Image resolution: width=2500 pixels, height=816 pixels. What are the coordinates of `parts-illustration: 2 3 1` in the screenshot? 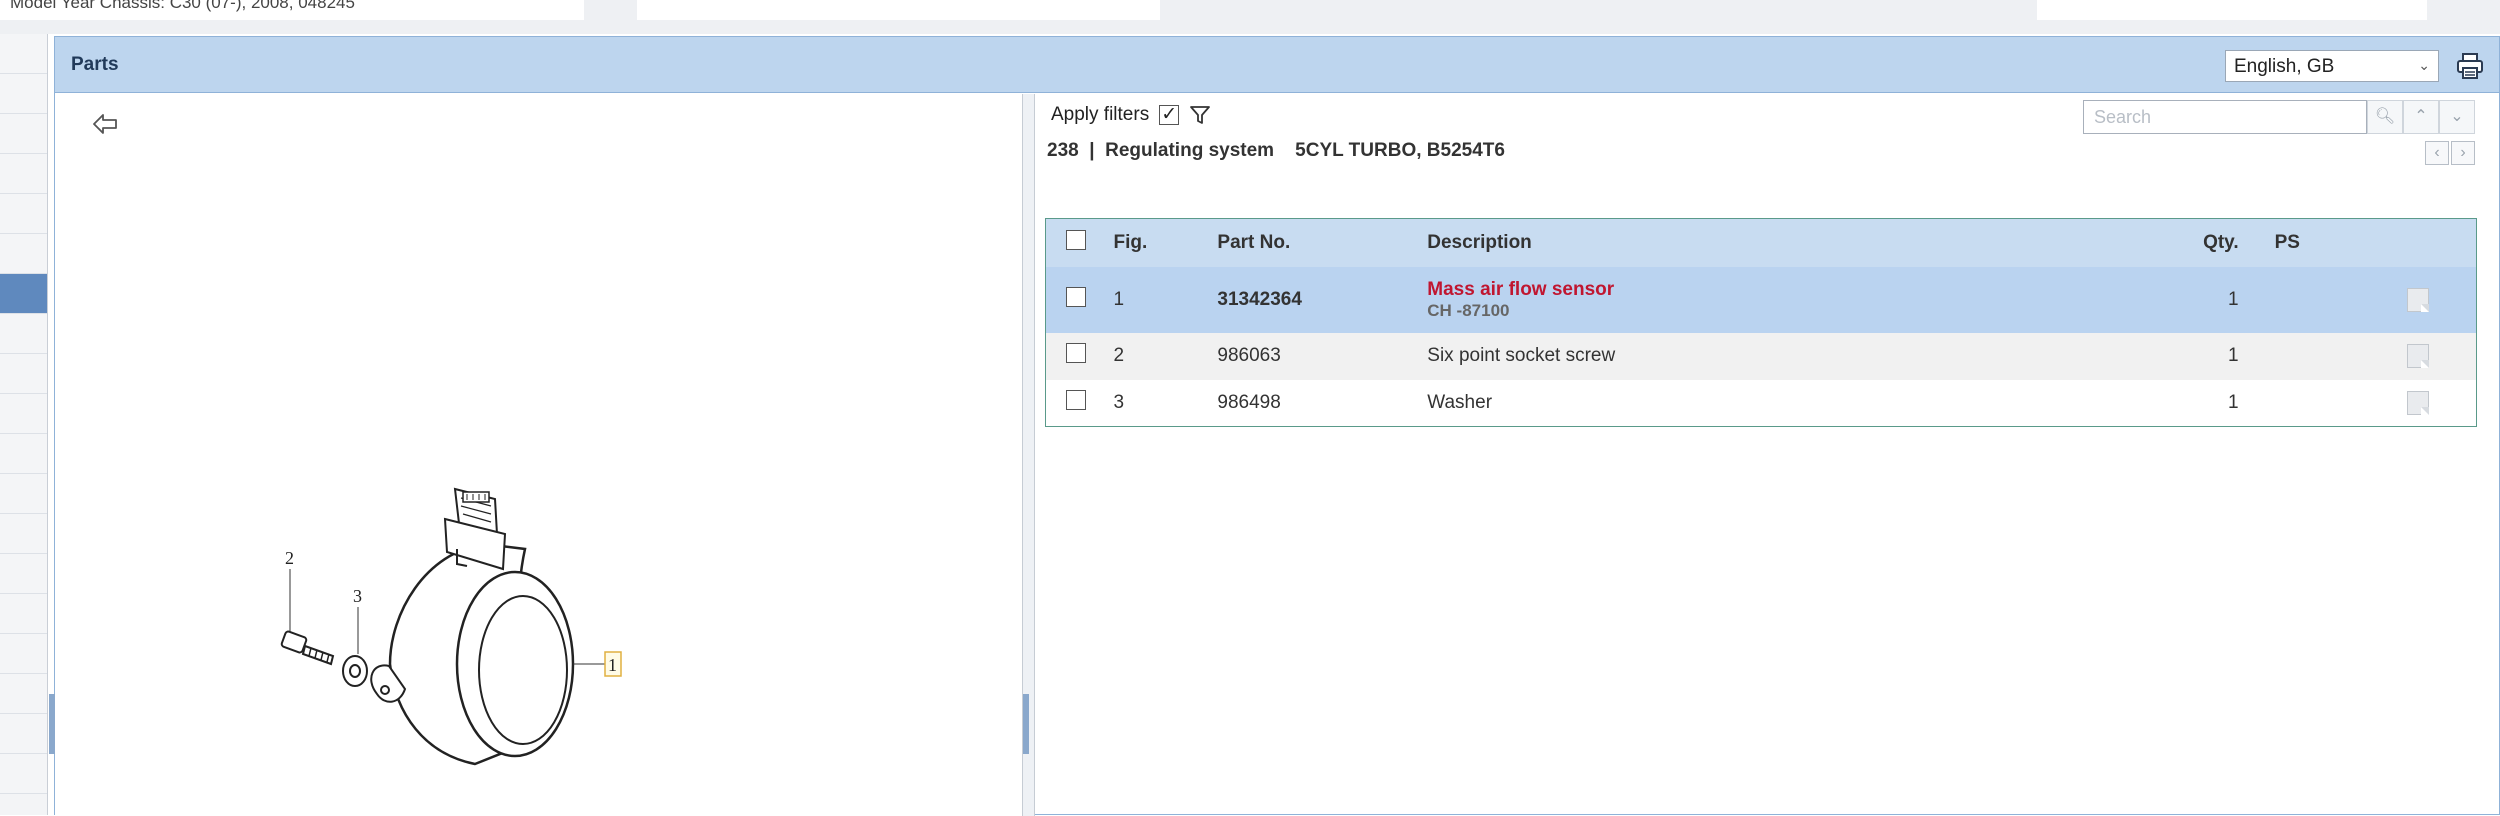 It's located at (451, 626).